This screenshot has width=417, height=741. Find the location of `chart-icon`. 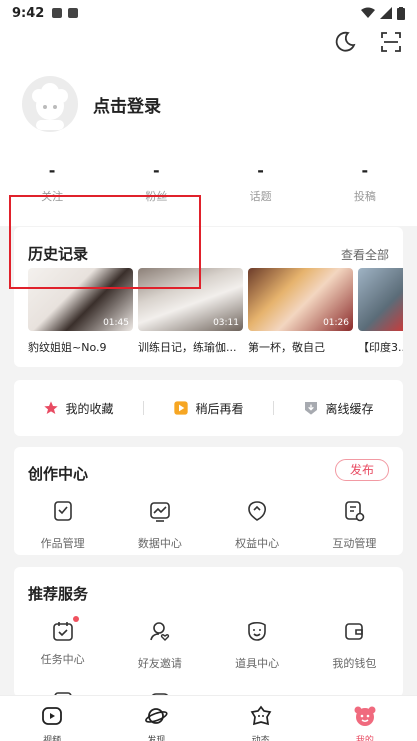

chart-icon is located at coordinates (160, 512).